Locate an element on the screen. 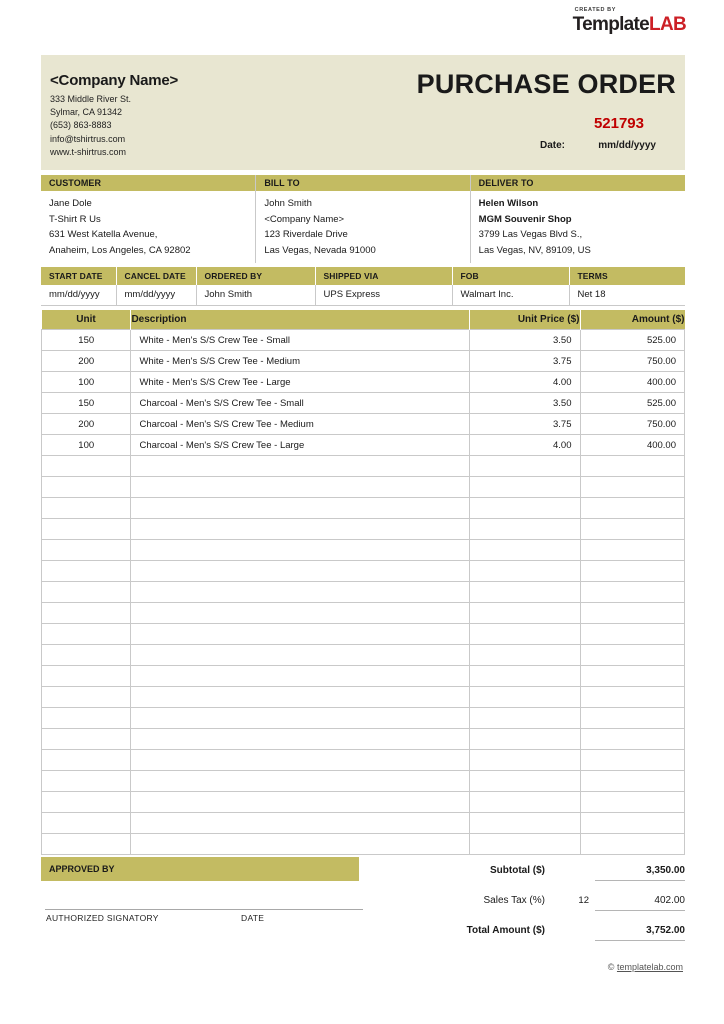 This screenshot has height=1024, width=724. item-description-cell: White - Men's S/S Crew Tee - Large is located at coordinates (300, 382).